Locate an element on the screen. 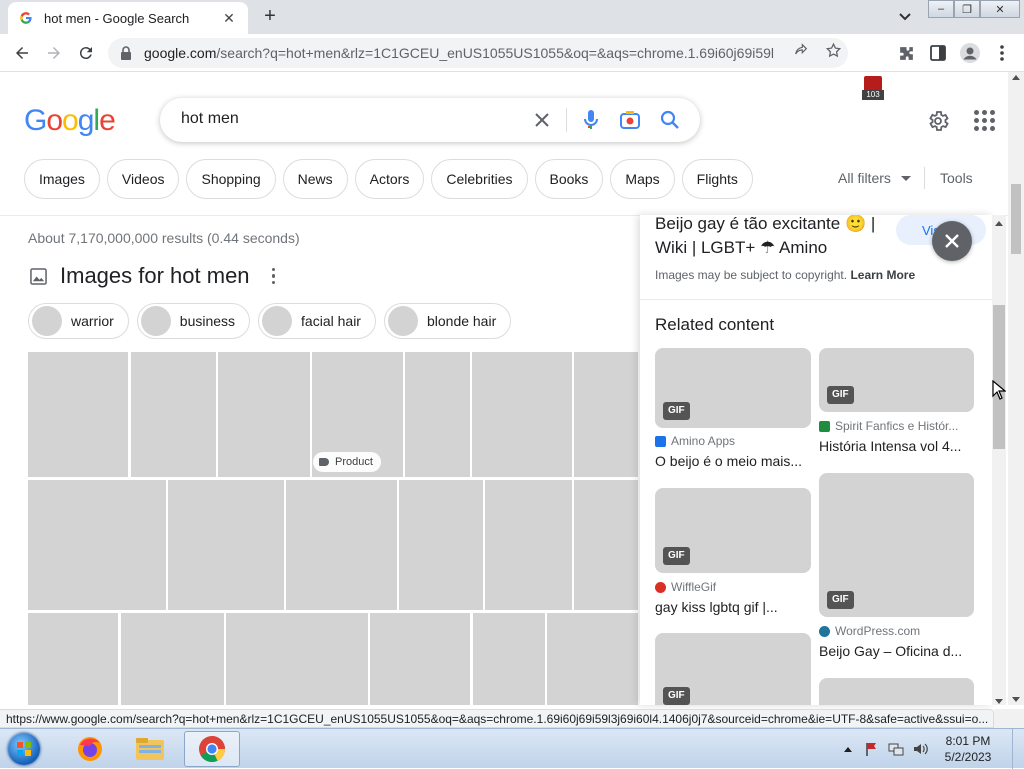  network-icon is located at coordinates (896, 749).